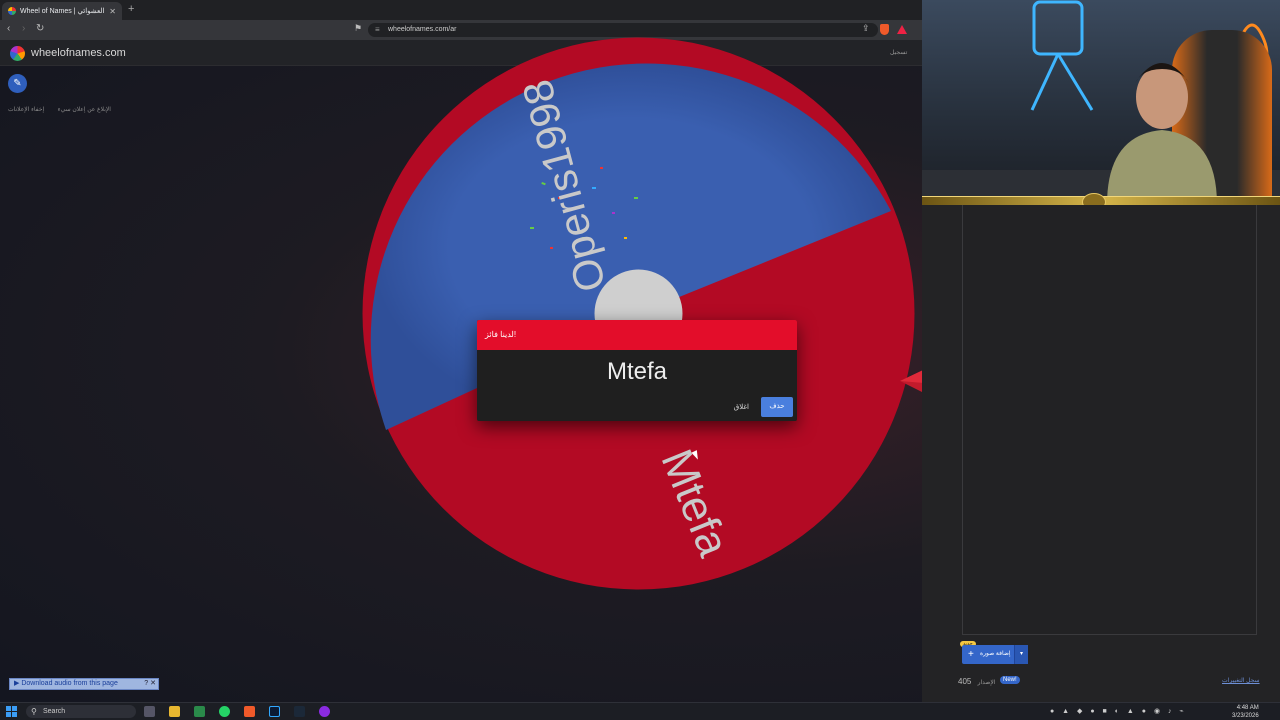  What do you see at coordinates (965, 681) in the screenshot?
I see `version-number: 405` at bounding box center [965, 681].